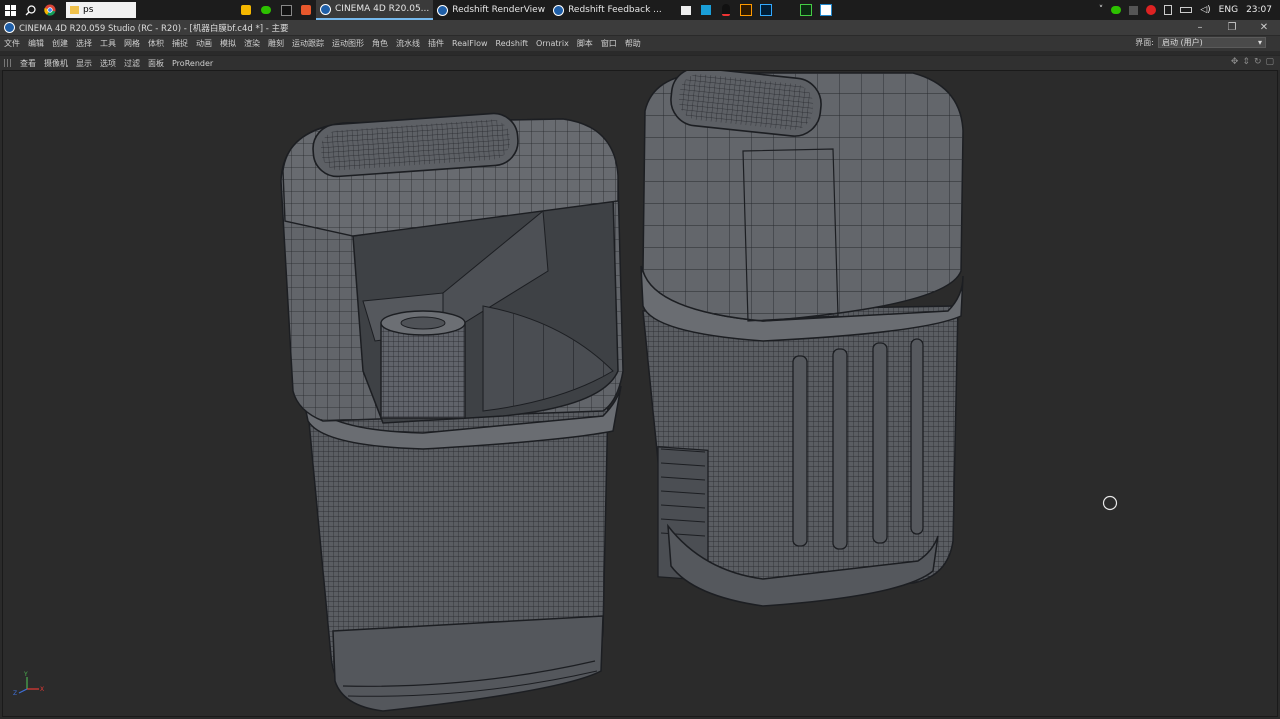 The width and height of the screenshot is (1280, 719). What do you see at coordinates (266, 10) in the screenshot?
I see `wechat-icon` at bounding box center [266, 10].